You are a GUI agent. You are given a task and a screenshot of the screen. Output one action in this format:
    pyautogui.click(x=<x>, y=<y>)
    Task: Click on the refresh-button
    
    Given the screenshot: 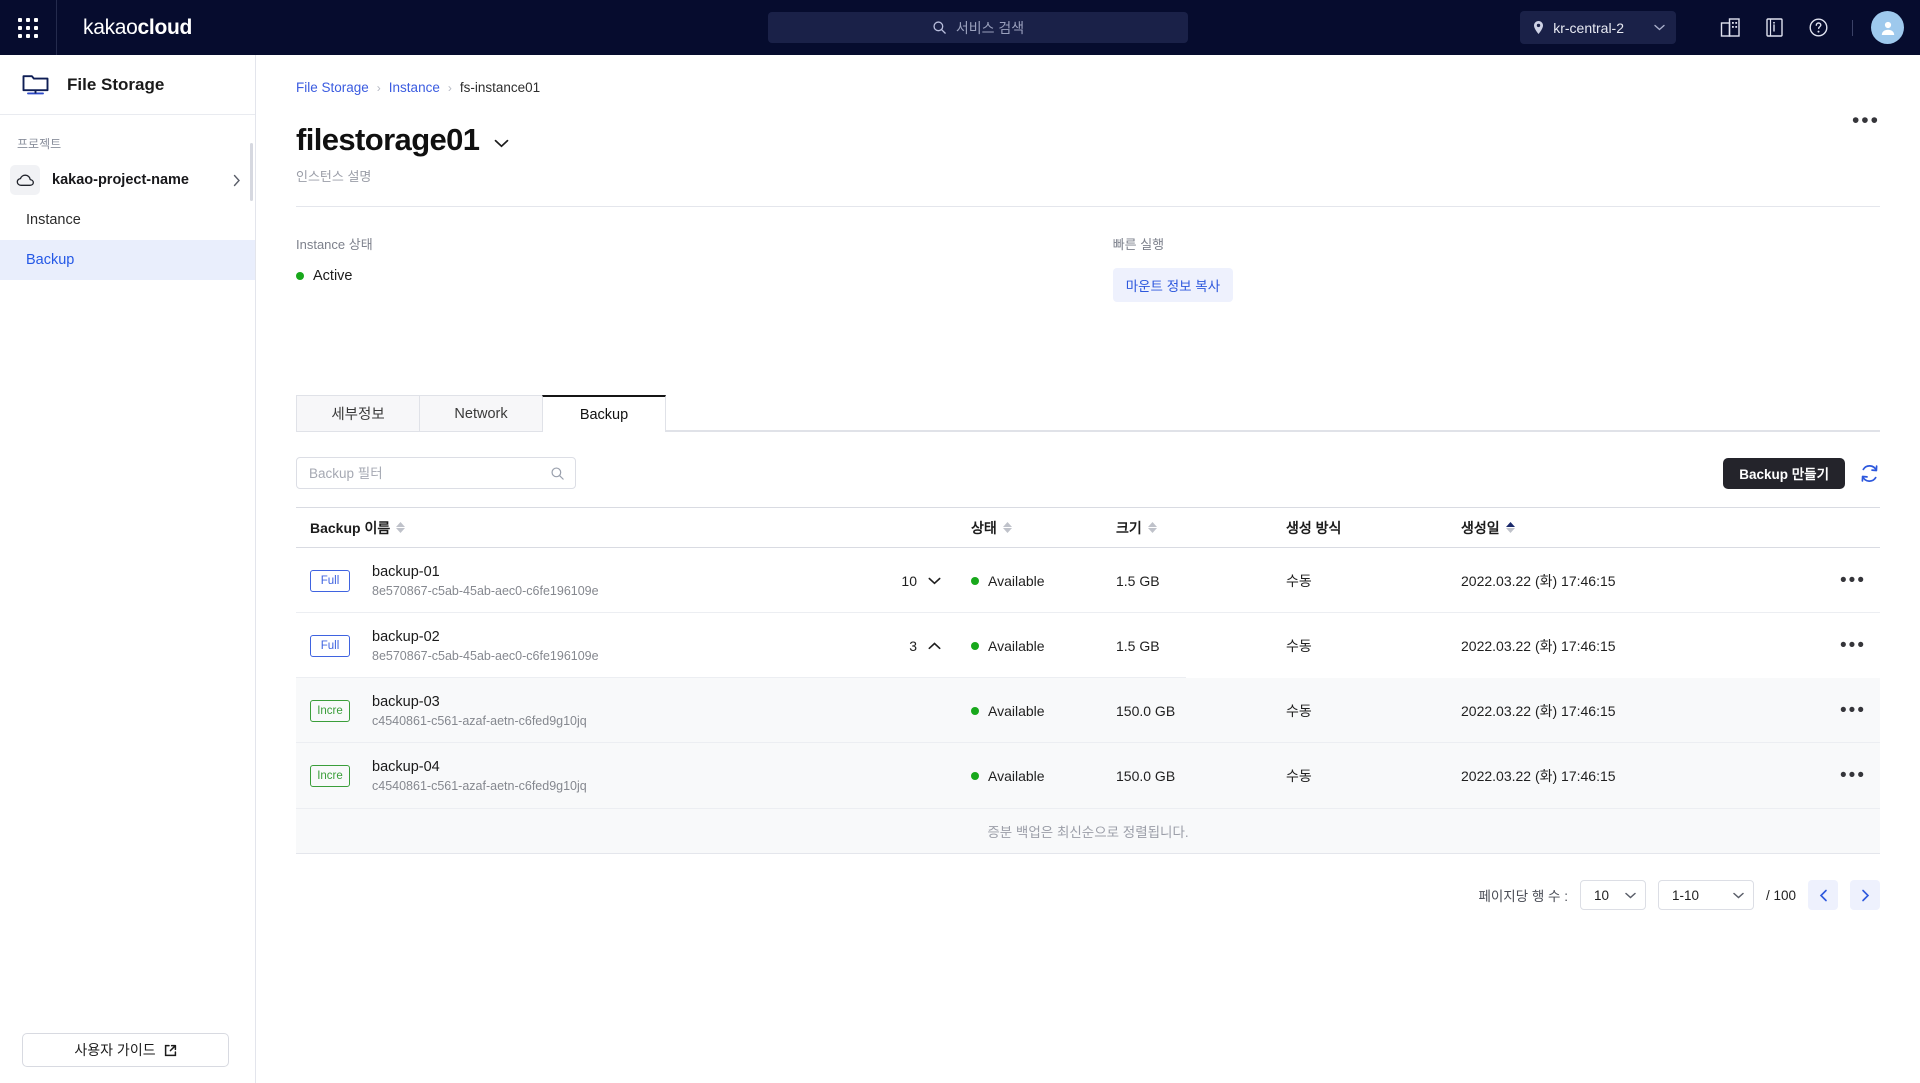 What is the action you would take?
    pyautogui.click(x=1869, y=473)
    